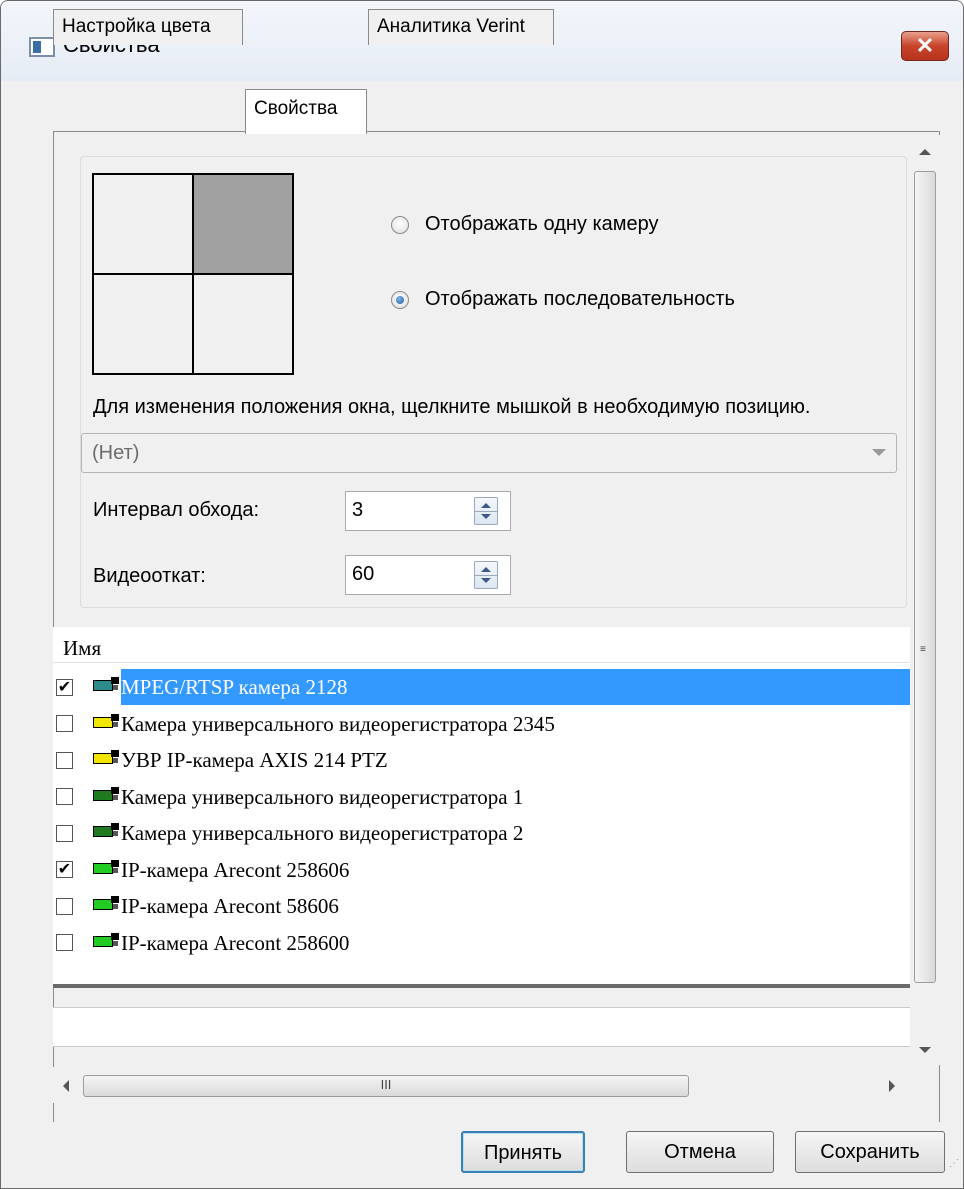 Image resolution: width=964 pixels, height=1189 pixels. What do you see at coordinates (306, 111) in the screenshot?
I see `tab-properties: Свойства` at bounding box center [306, 111].